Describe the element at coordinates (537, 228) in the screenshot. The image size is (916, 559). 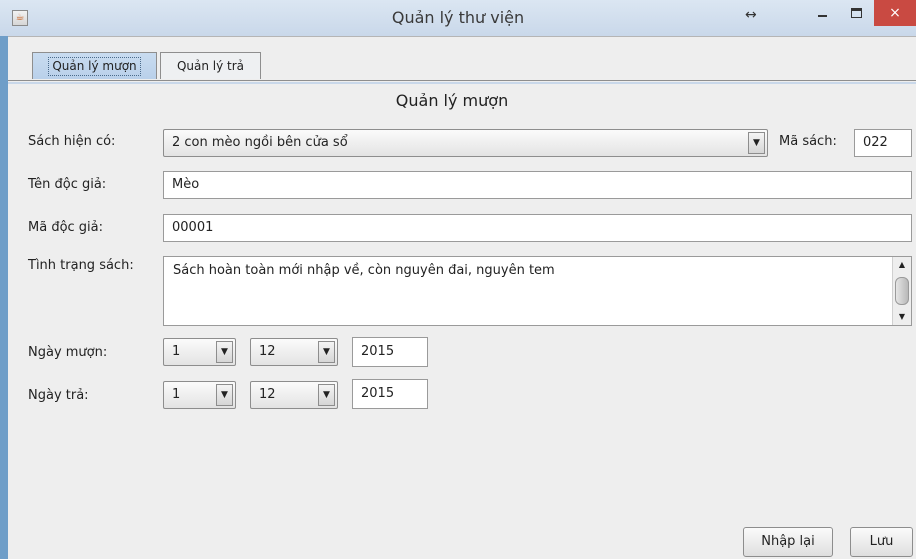
I see `reader-id-field: 00001` at that location.